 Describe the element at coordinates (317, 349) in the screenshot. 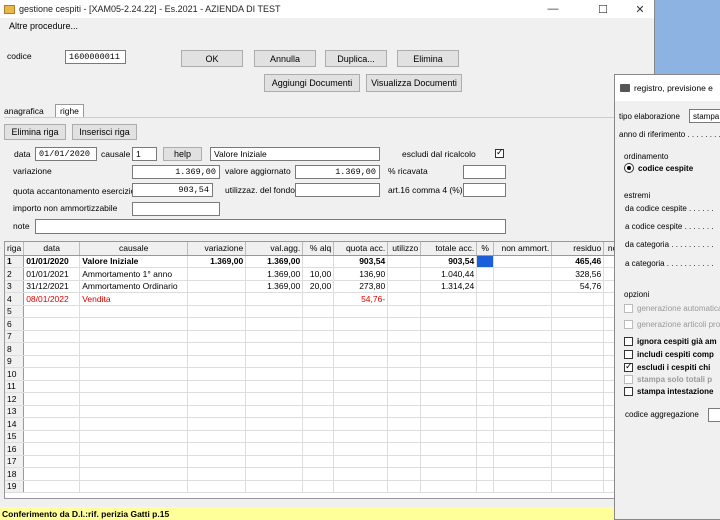

I see `table-row: 8` at that location.